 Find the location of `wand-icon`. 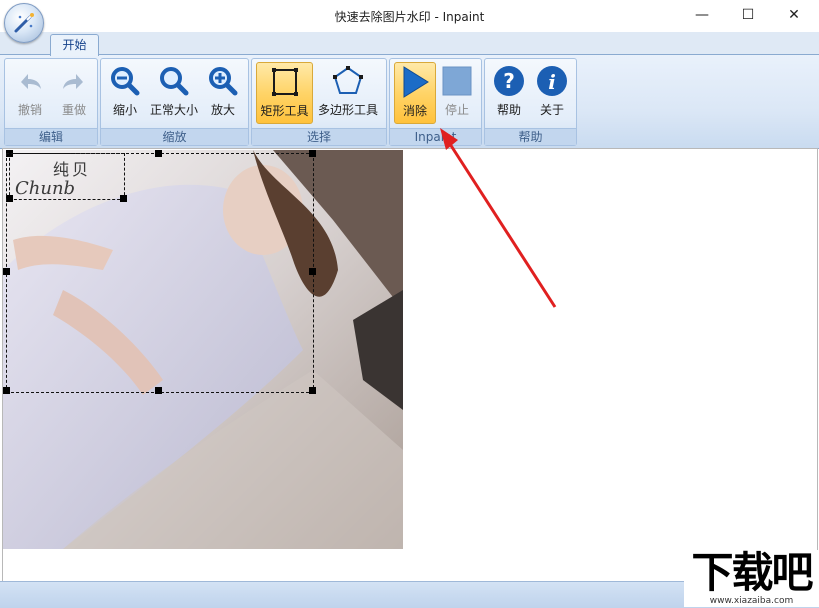

wand-icon is located at coordinates (24, 23).